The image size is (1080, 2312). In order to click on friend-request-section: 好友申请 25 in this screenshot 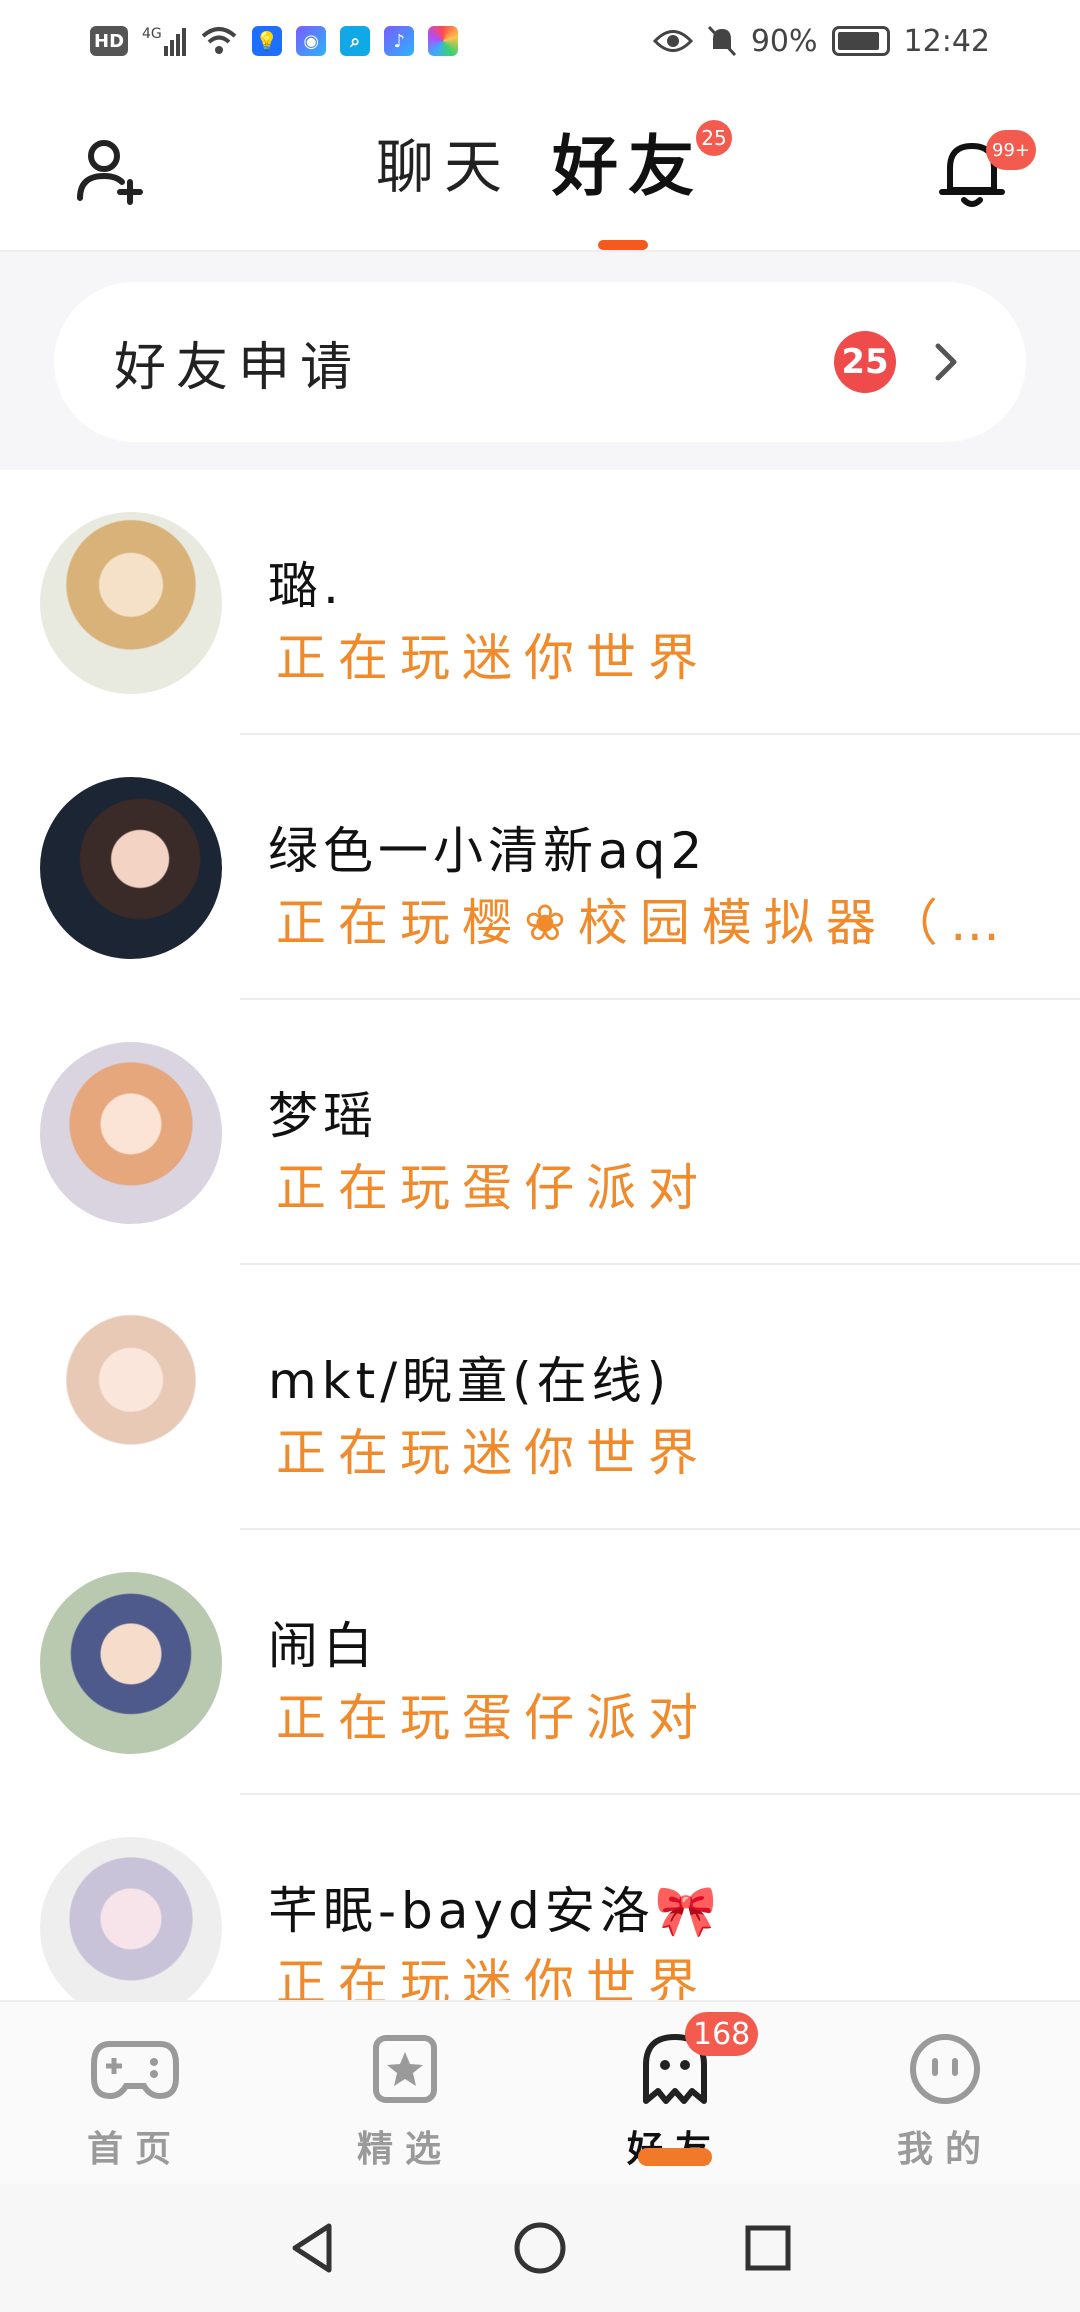, I will do `click(540, 361)`.